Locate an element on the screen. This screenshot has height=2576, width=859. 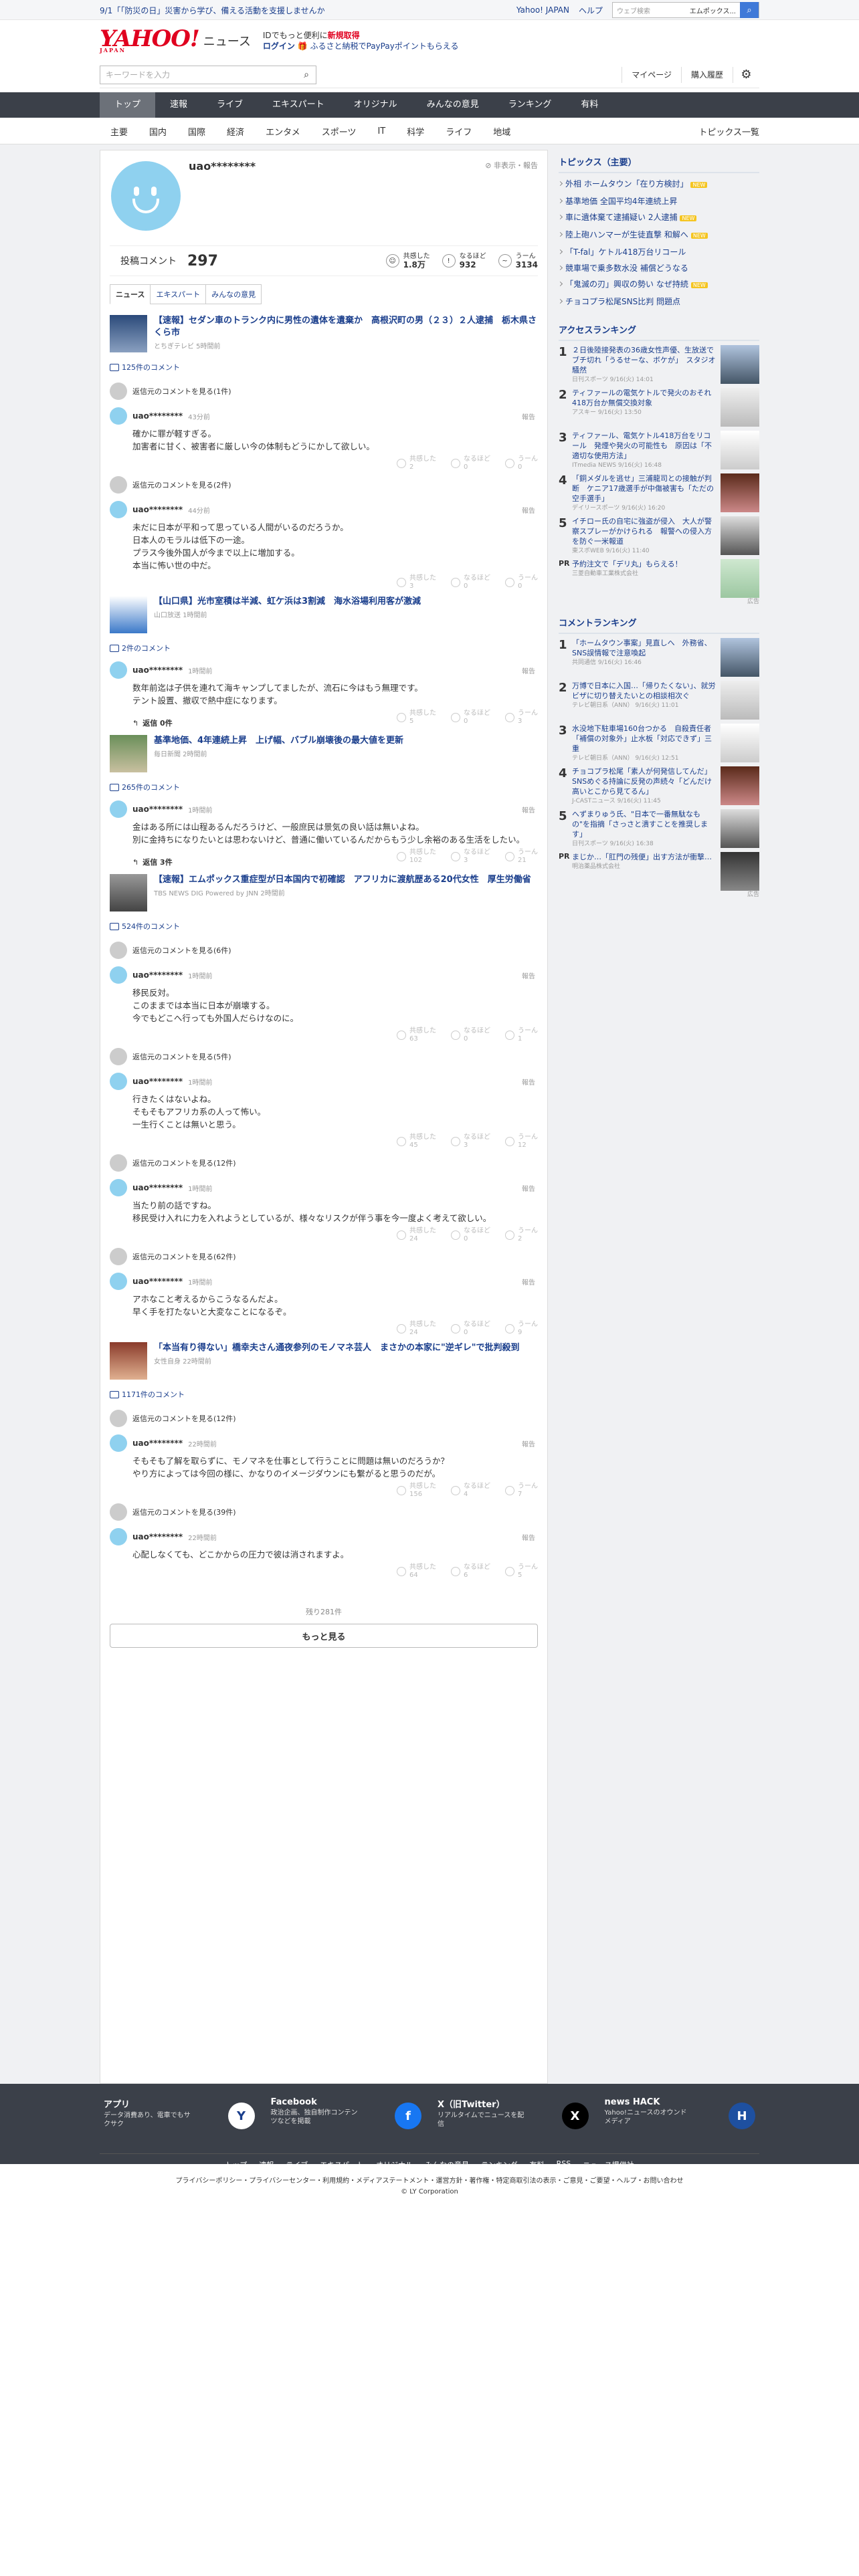
snav-item: 経済 is located at coordinates (235, 131).